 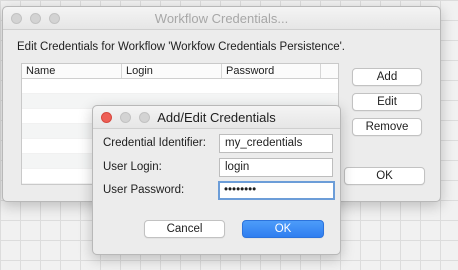 What do you see at coordinates (271, 71) in the screenshot?
I see `column-header-password: Password` at bounding box center [271, 71].